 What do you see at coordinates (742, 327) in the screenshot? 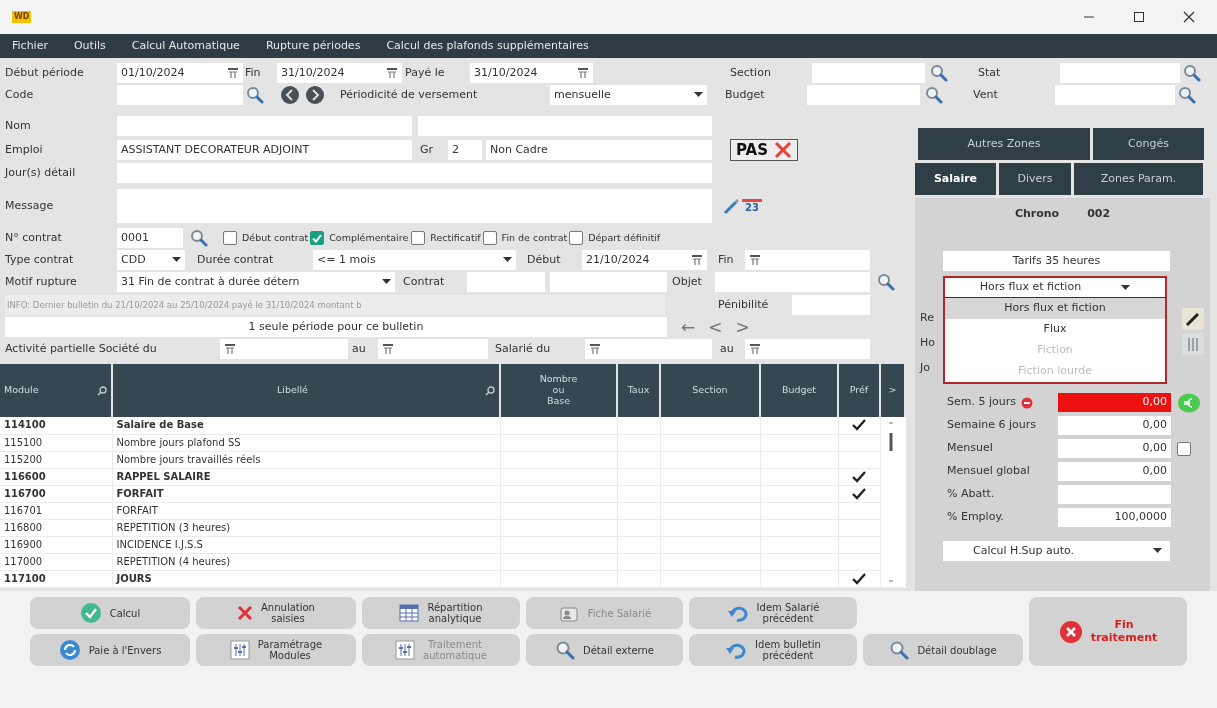
I see `arrow-button: >` at bounding box center [742, 327].